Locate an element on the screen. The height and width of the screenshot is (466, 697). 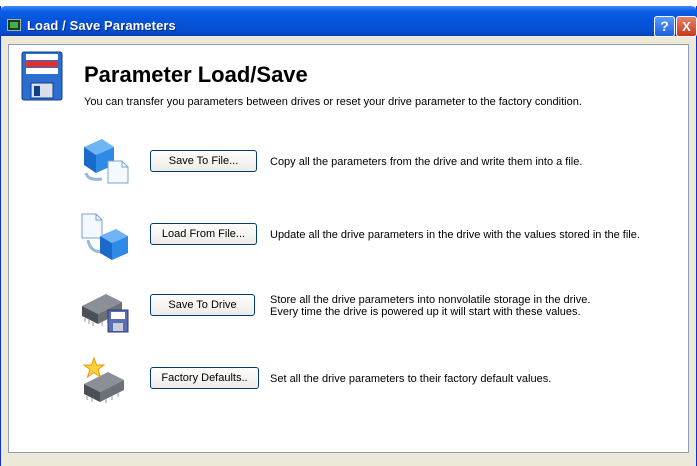
save-to-drive-button: Save To Drive is located at coordinates (202, 305).